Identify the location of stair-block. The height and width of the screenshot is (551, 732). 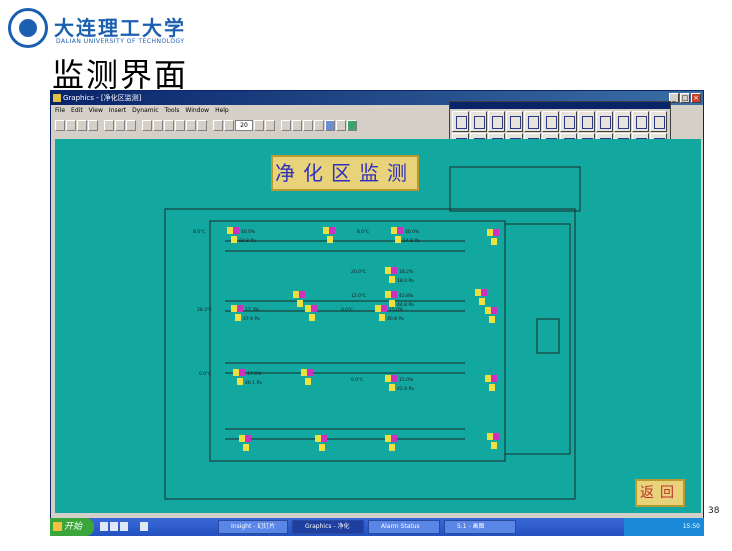
(515, 189).